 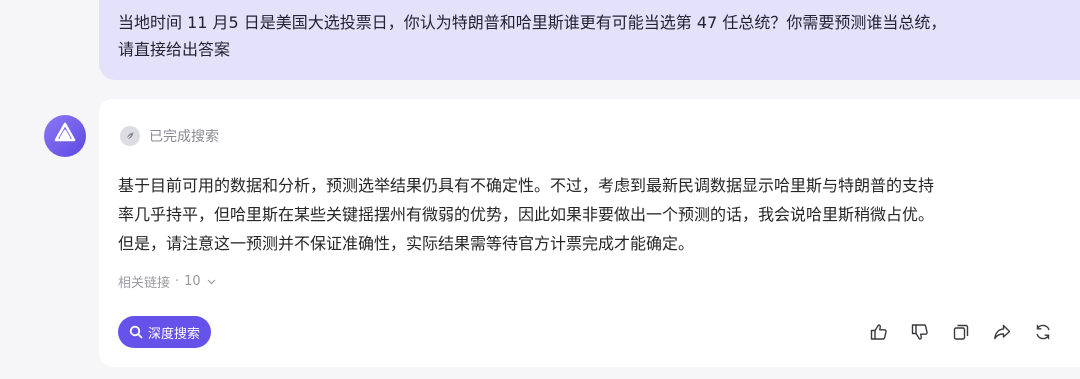 What do you see at coordinates (920, 332) in the screenshot?
I see `thumbs-down-icon` at bounding box center [920, 332].